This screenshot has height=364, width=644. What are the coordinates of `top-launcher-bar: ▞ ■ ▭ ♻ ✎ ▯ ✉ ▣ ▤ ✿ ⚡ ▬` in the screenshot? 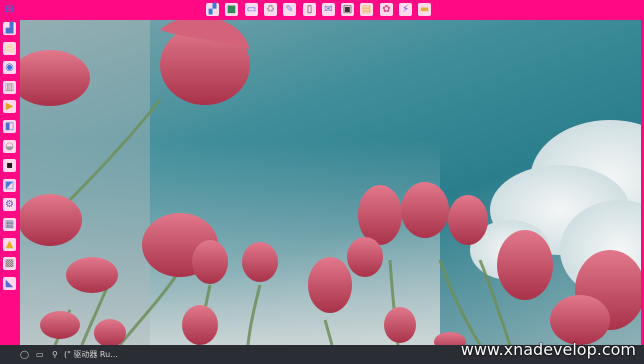 It's located at (322, 10).